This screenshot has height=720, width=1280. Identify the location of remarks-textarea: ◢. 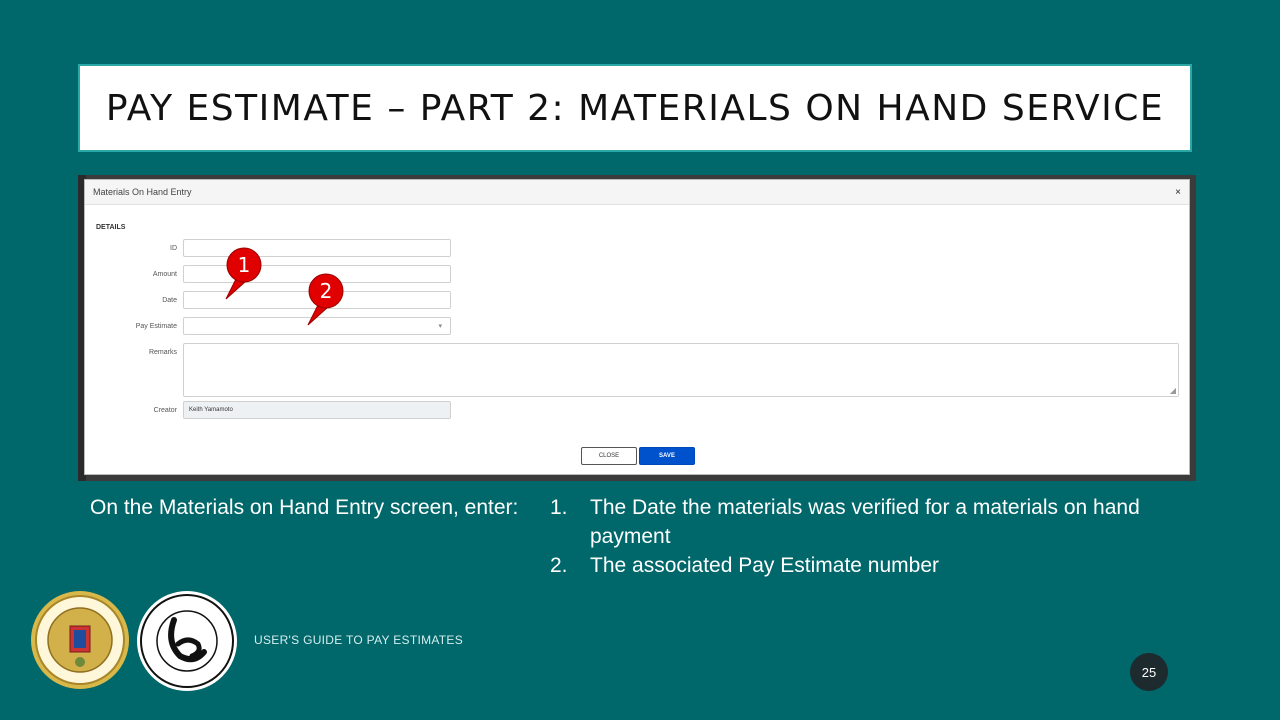
(681, 370).